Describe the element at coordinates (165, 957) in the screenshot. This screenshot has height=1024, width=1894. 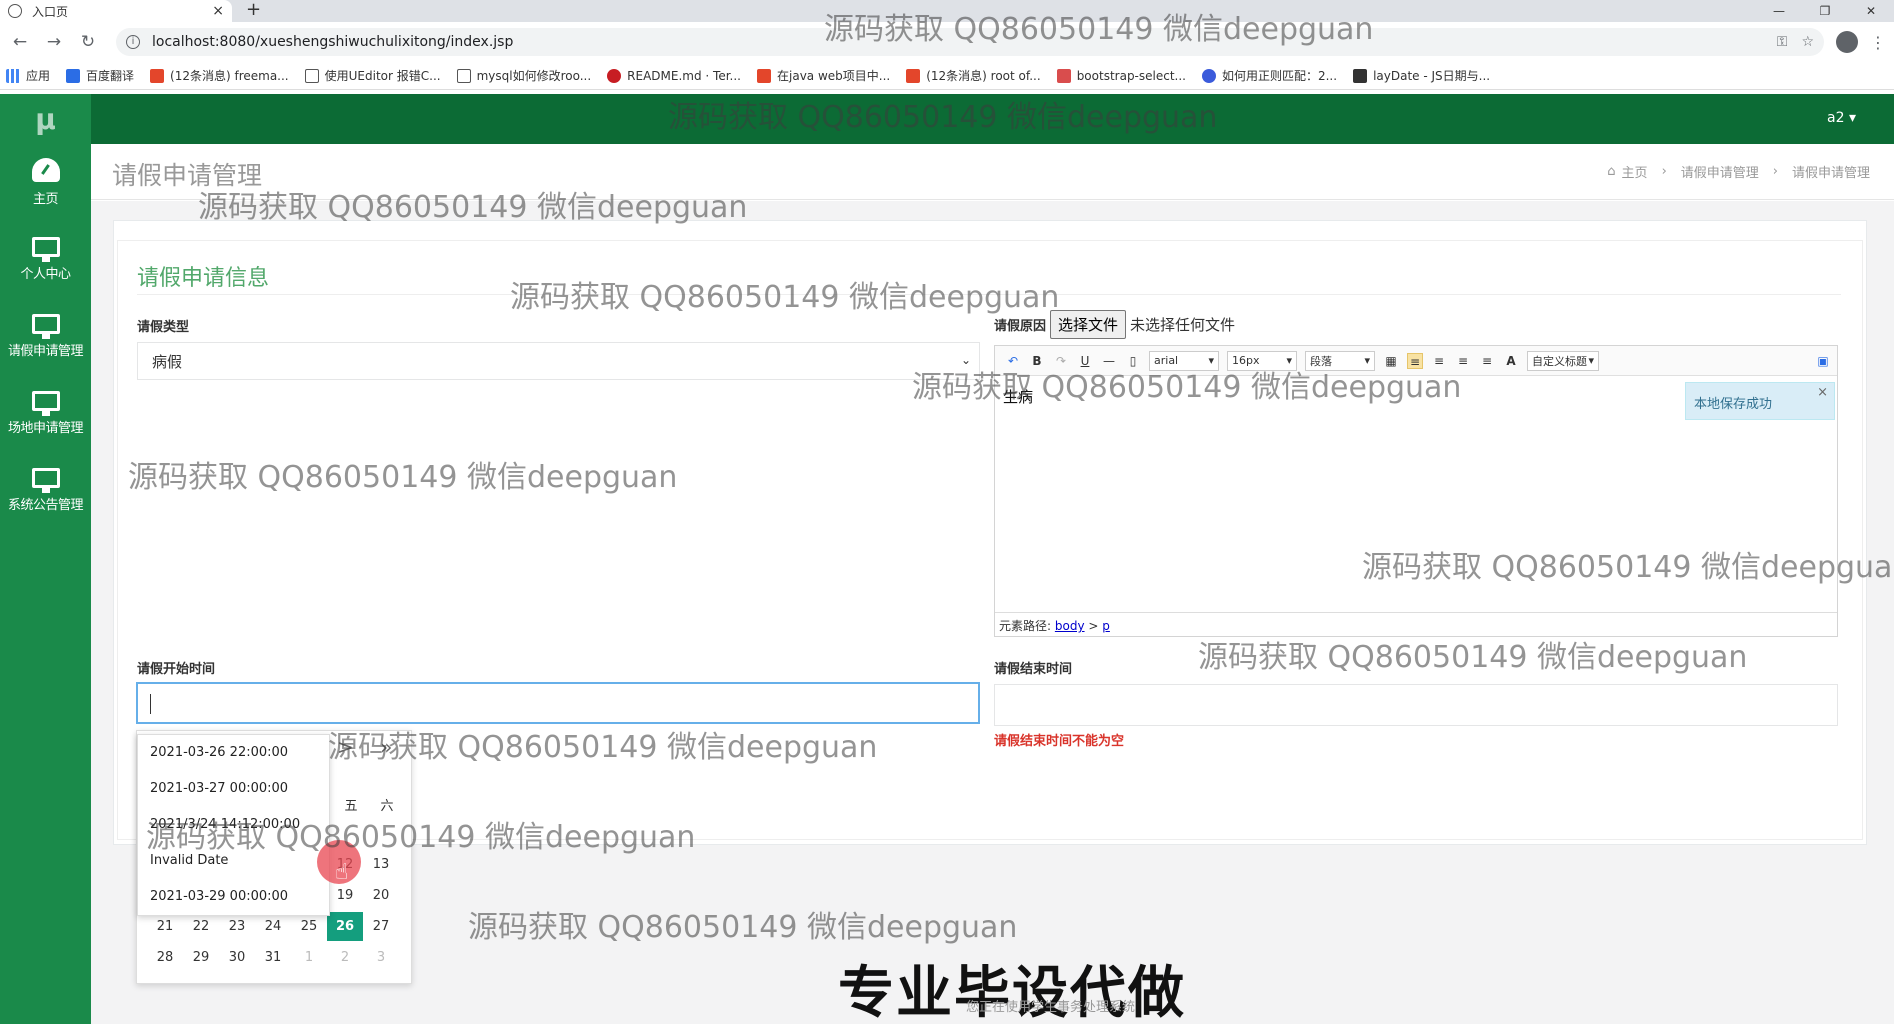
I see `calendar-day: 28` at that location.